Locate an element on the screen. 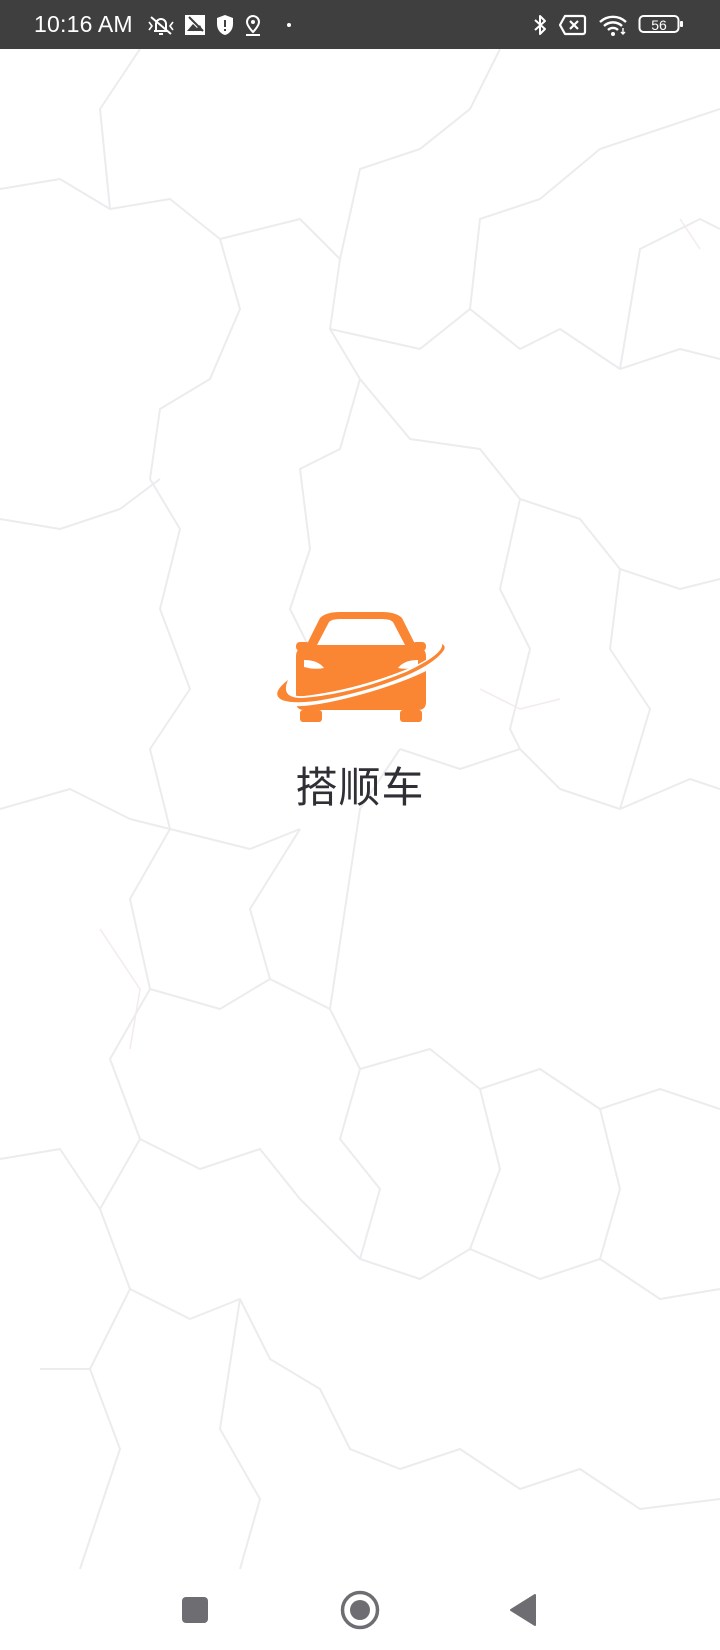  status-bar-left: 10:16 AM is located at coordinates (162, 24).